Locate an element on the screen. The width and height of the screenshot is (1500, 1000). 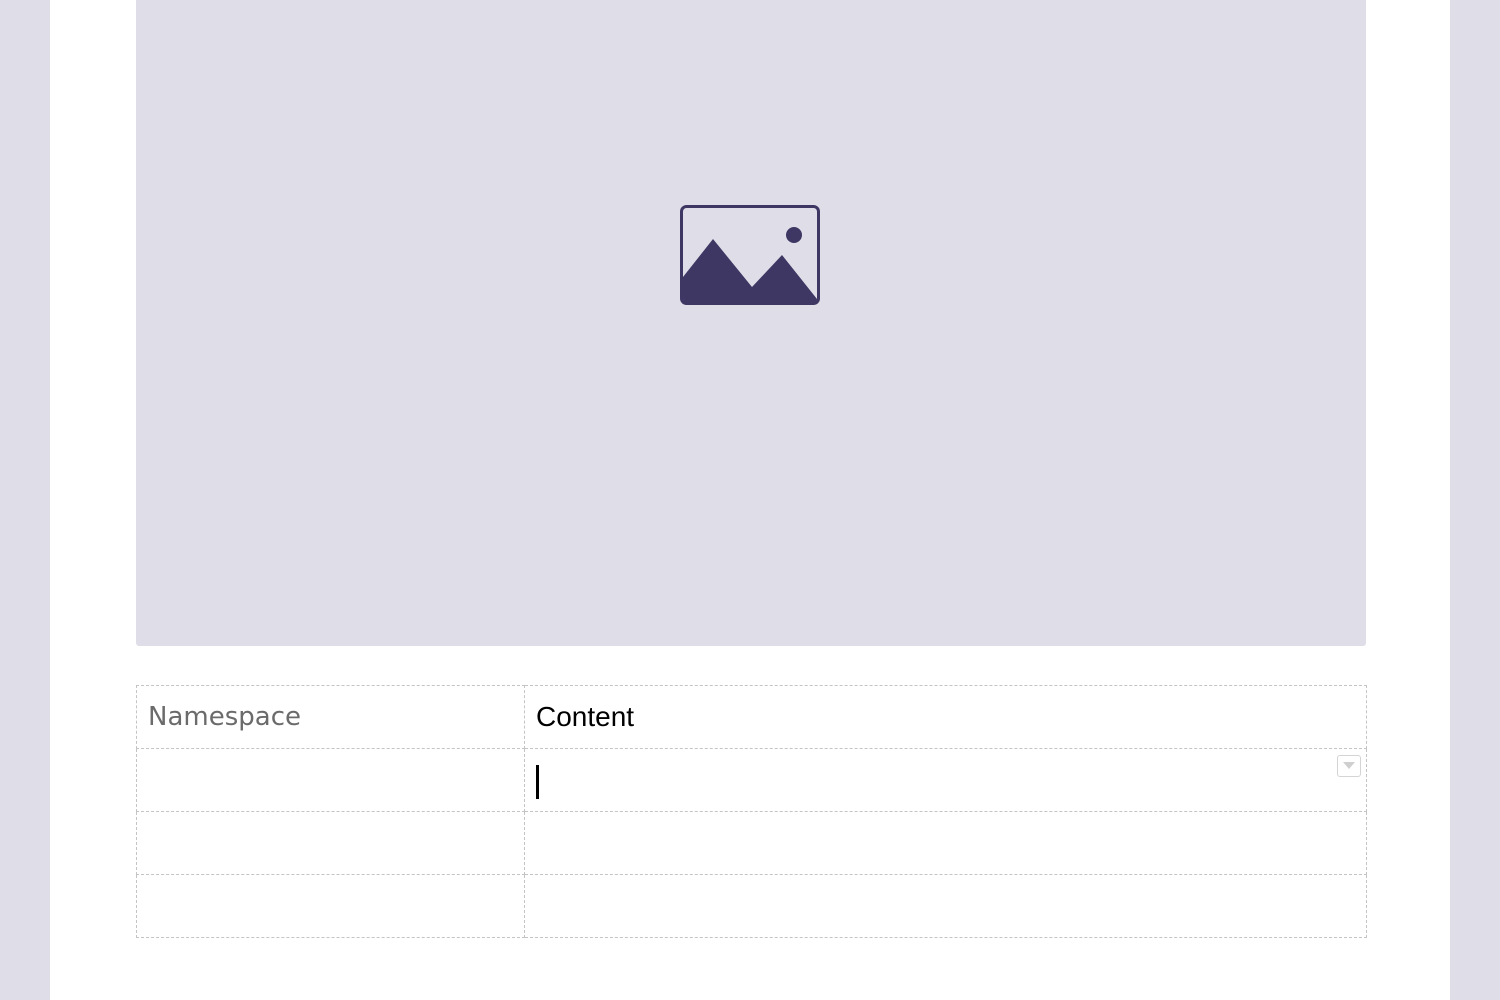
table-cell: Namespace is located at coordinates (330, 717).